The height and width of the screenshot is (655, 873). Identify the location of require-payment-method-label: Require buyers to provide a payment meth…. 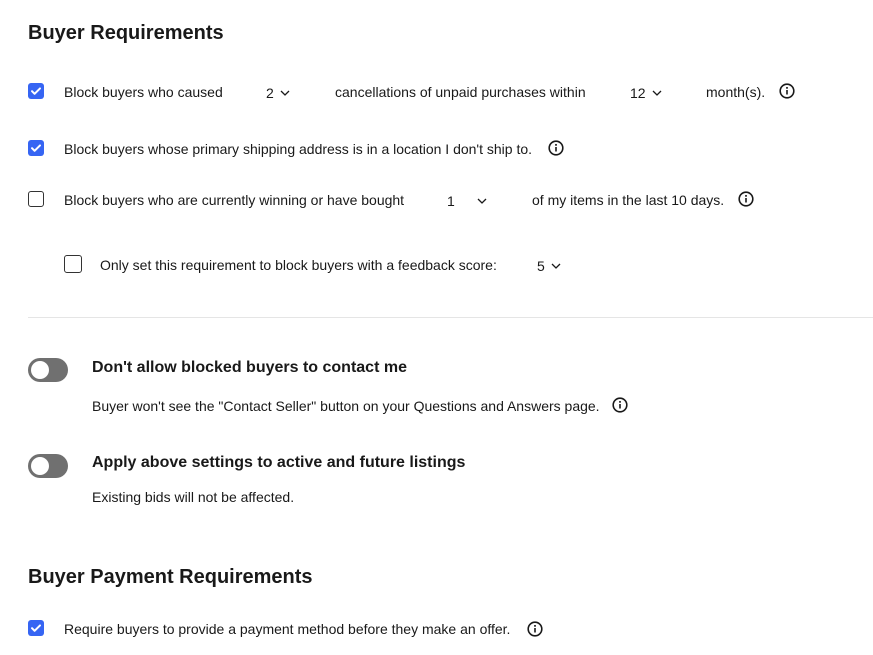
(287, 629).